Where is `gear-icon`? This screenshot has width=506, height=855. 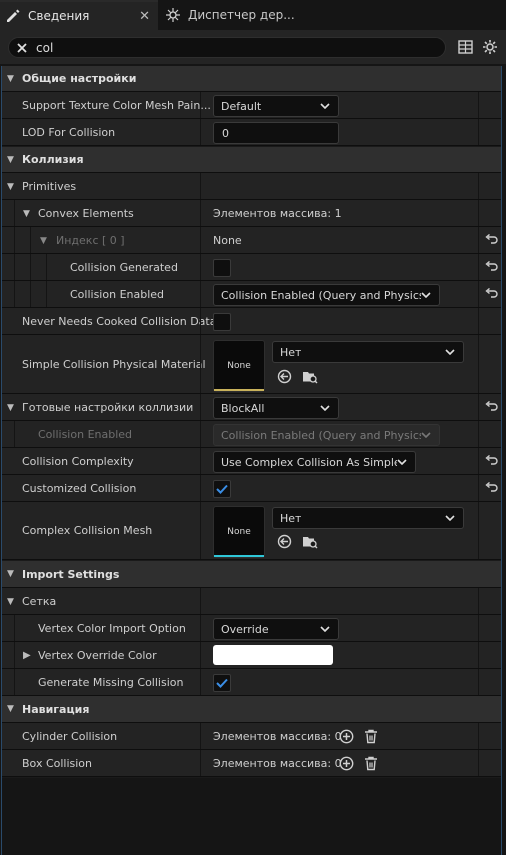
gear-icon is located at coordinates (490, 47).